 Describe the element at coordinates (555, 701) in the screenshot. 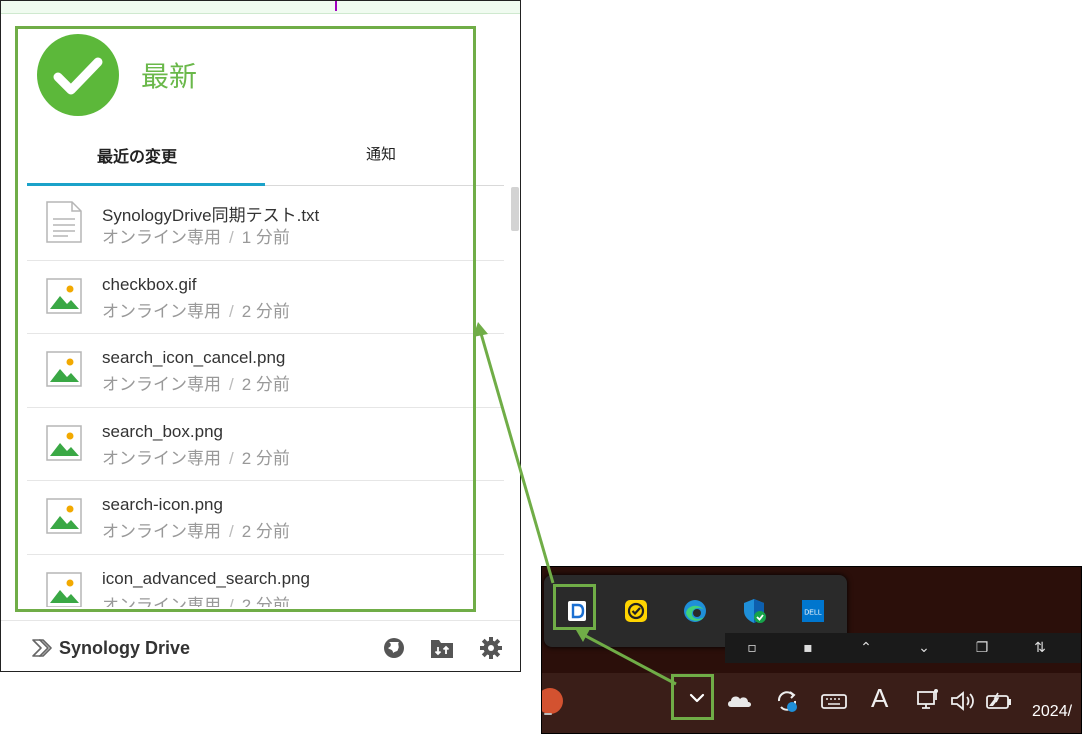

I see `powerpoint-icon` at that location.